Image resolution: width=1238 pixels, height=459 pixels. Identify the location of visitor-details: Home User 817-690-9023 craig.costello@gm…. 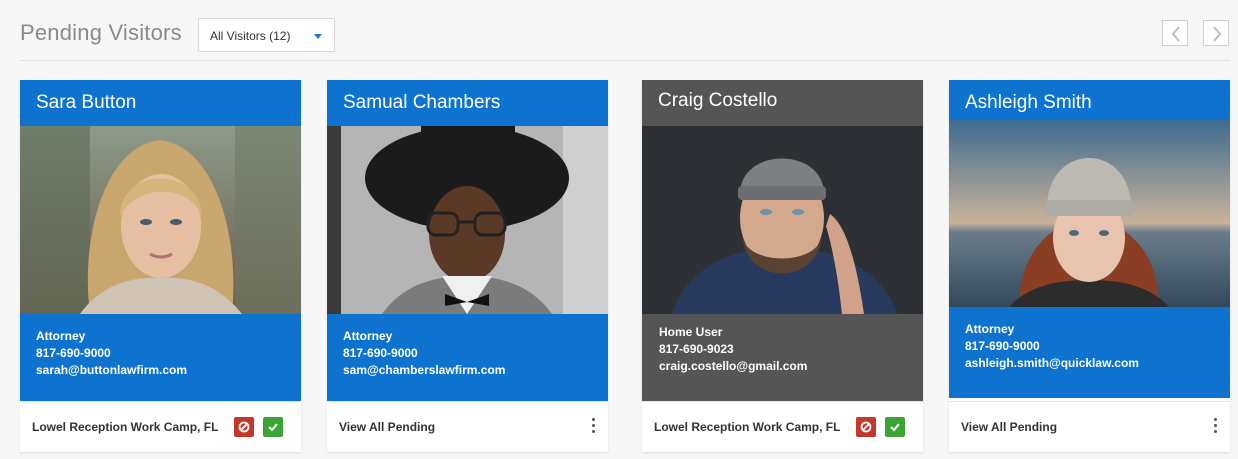
(782, 357).